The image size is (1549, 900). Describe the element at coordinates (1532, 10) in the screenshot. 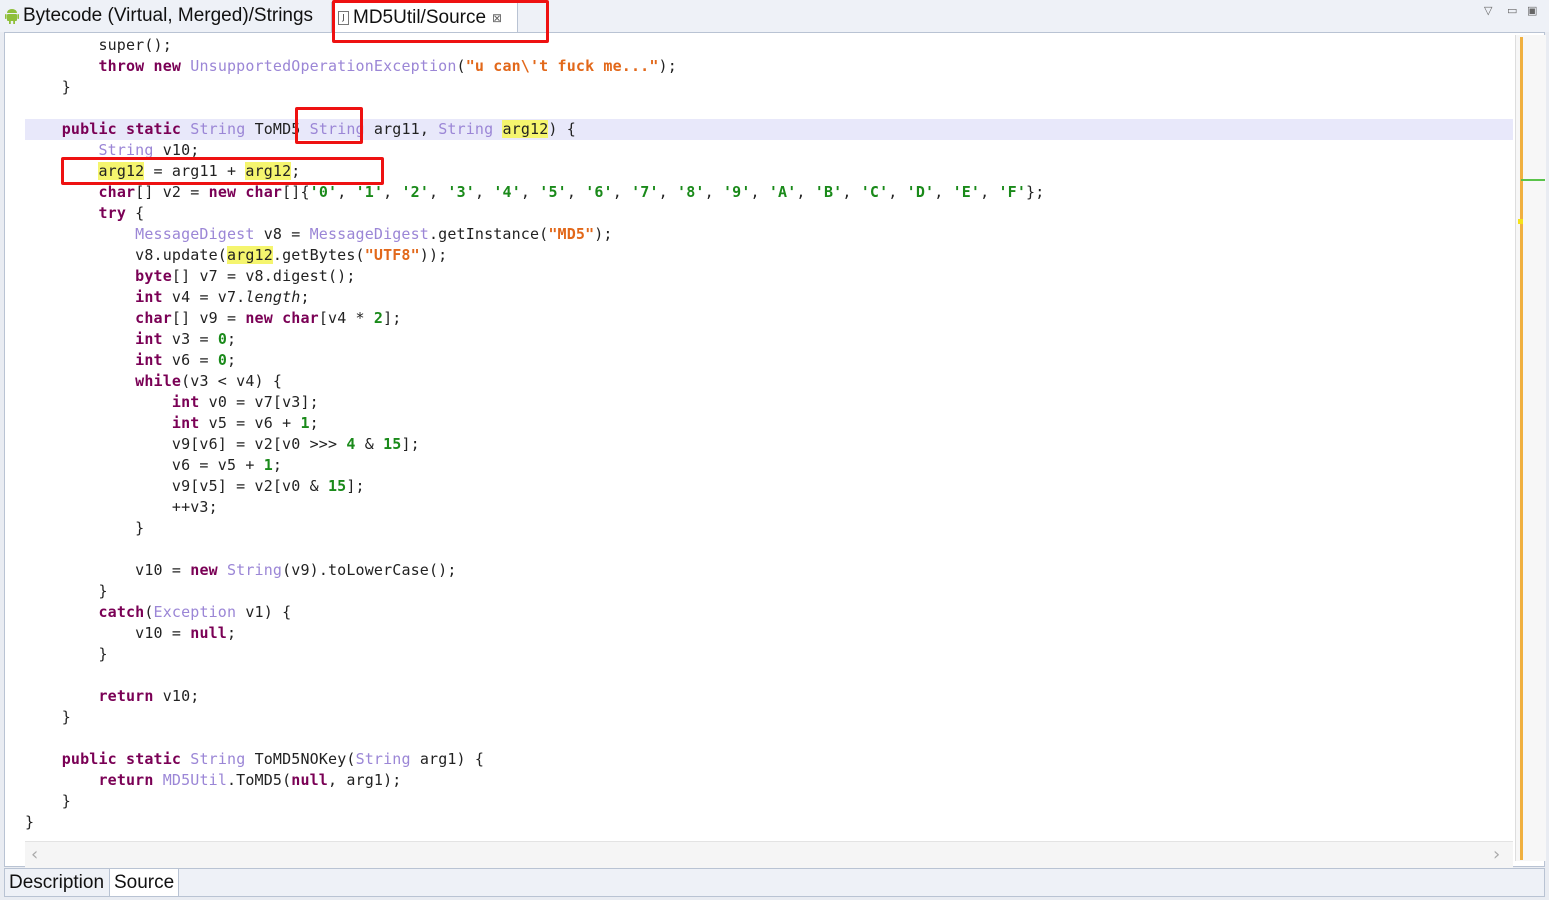

I see `maximize-icon: ▣` at that location.